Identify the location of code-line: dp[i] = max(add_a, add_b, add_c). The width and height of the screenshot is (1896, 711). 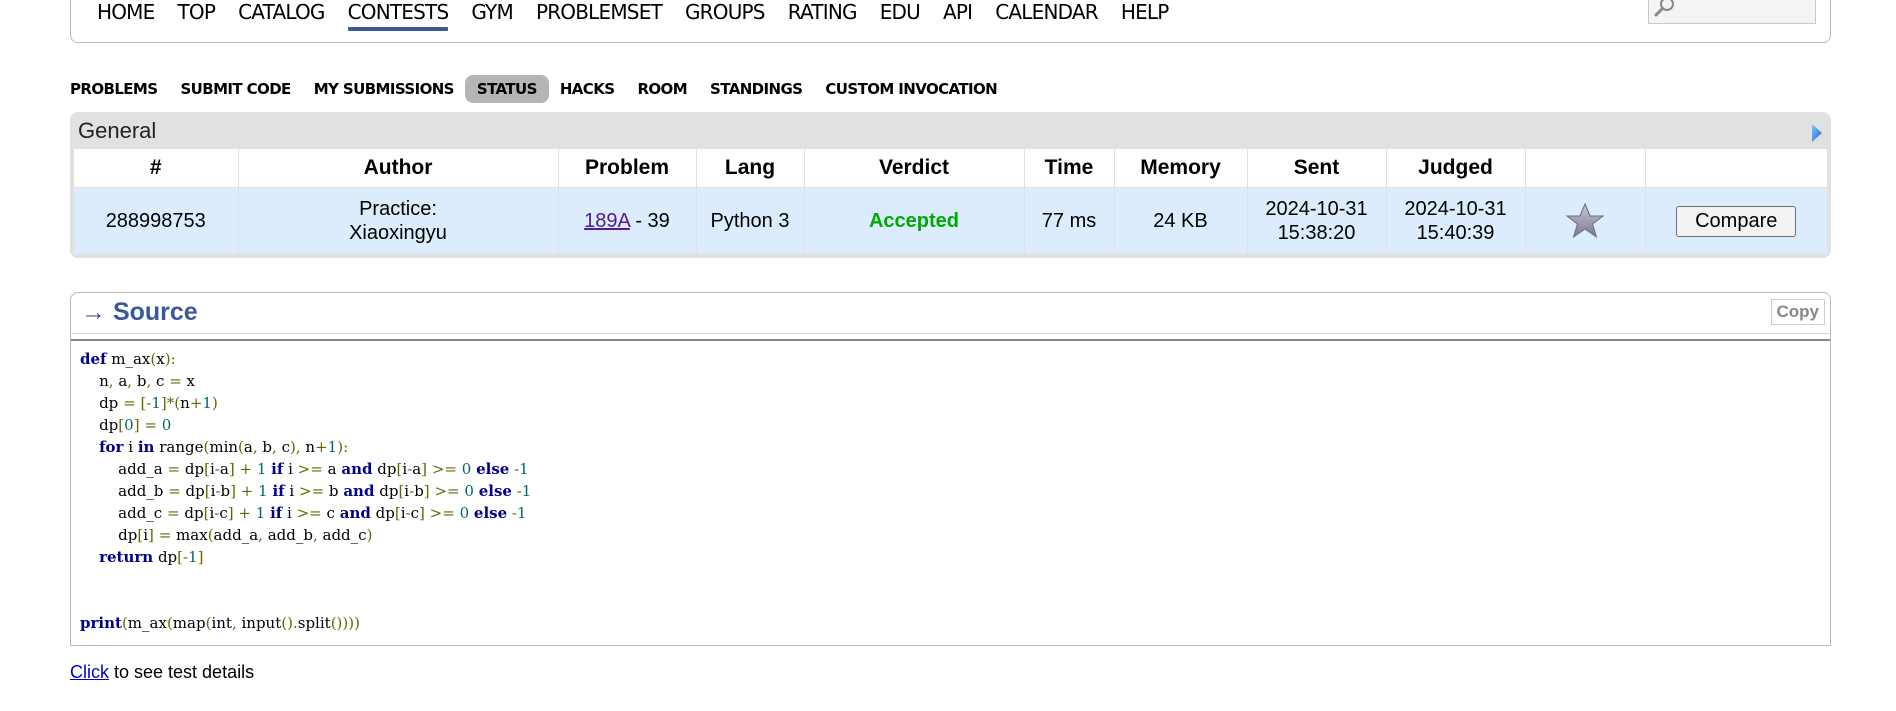
(245, 535).